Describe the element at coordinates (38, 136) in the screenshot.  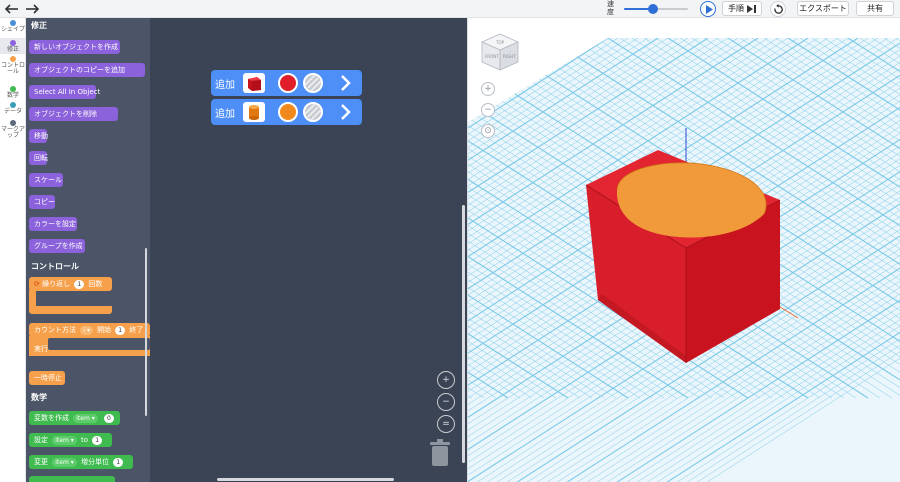
I see `block-move: 移動` at that location.